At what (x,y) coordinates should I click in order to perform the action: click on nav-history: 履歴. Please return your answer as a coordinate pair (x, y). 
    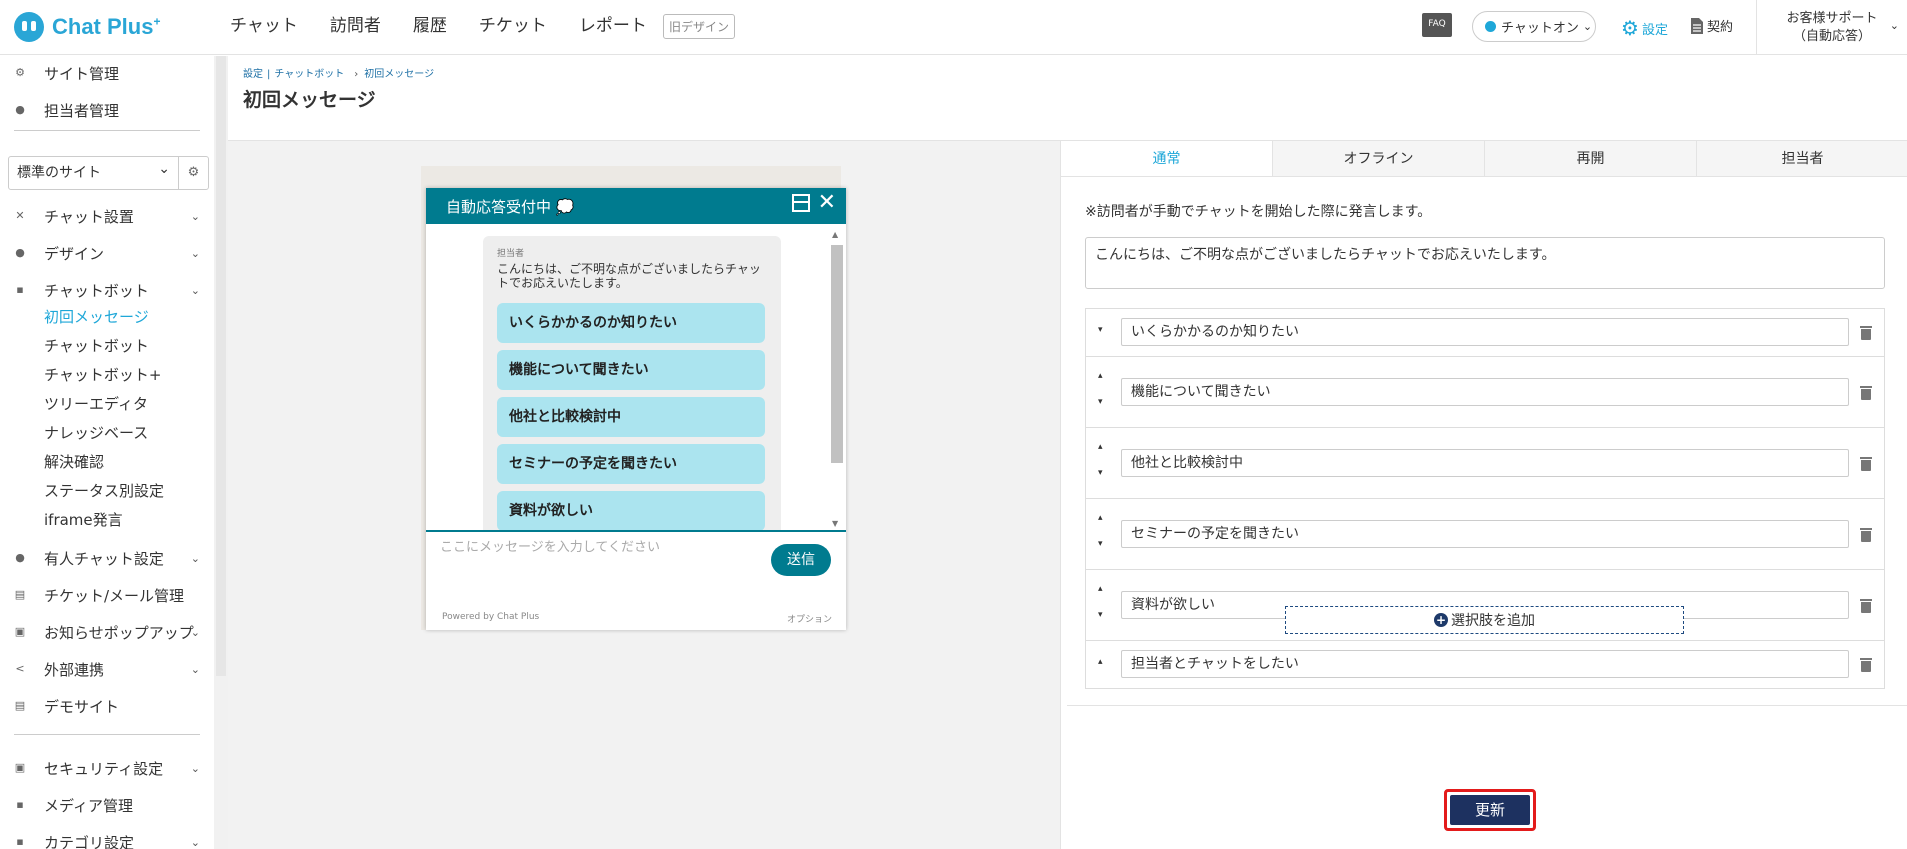
    Looking at the image, I should click on (430, 26).